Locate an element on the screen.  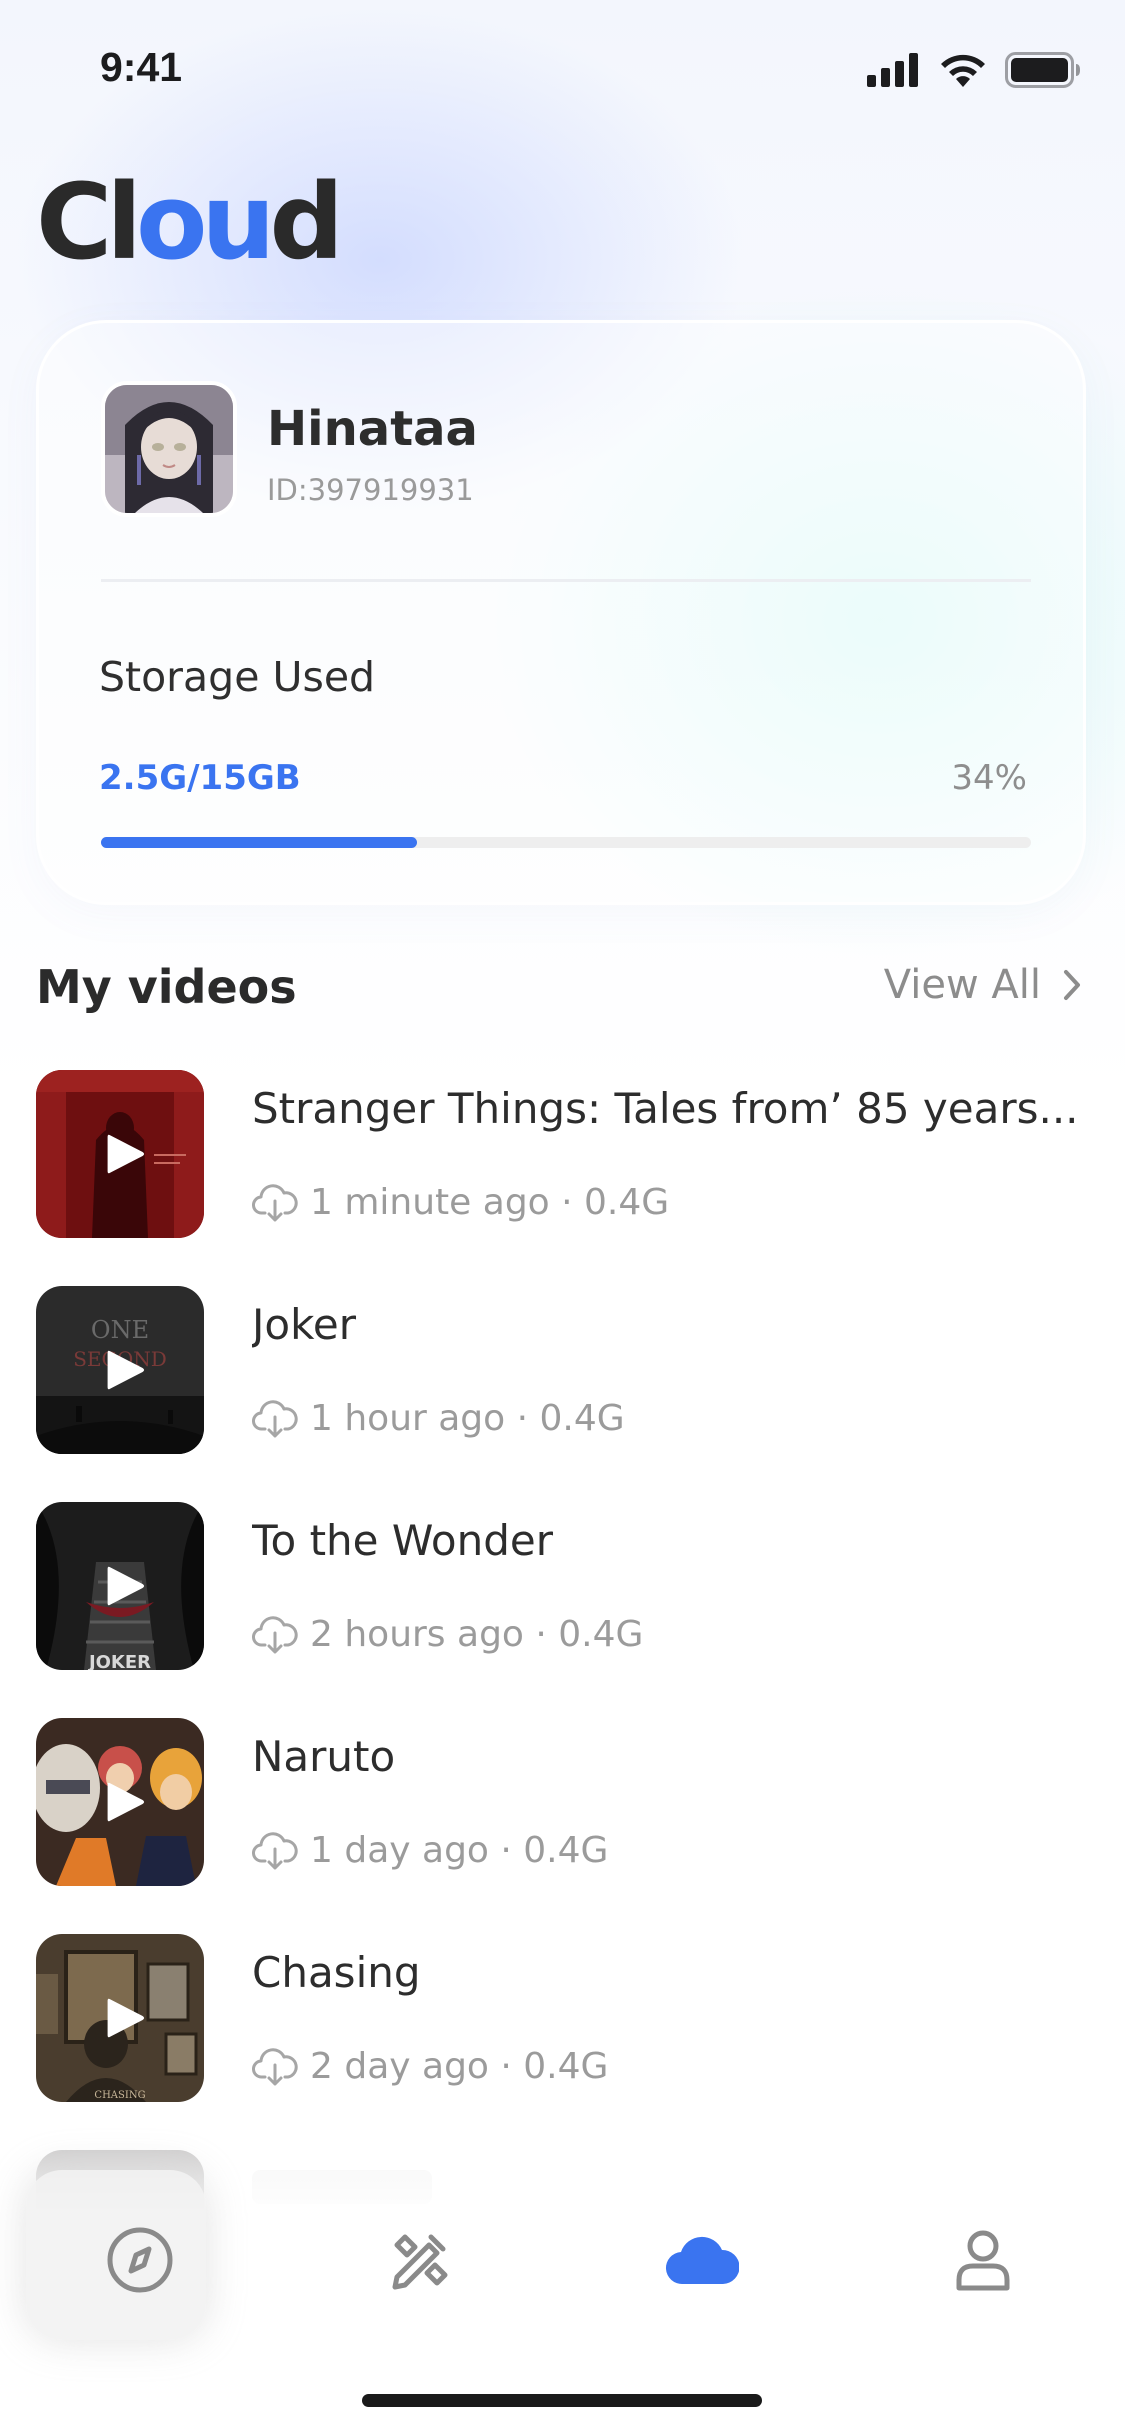
video-thumbnail: ONE SECOND is located at coordinates (120, 1370).